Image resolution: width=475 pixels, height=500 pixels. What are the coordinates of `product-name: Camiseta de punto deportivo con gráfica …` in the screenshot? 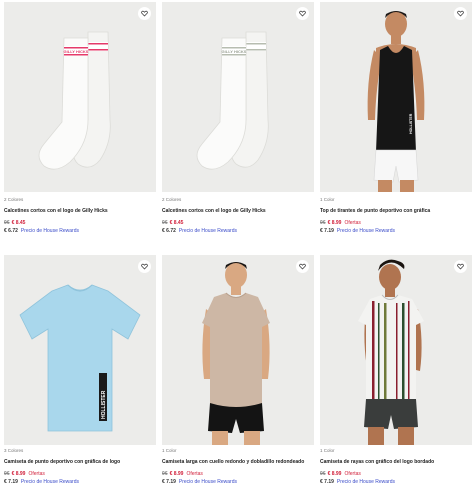 It's located at (62, 462).